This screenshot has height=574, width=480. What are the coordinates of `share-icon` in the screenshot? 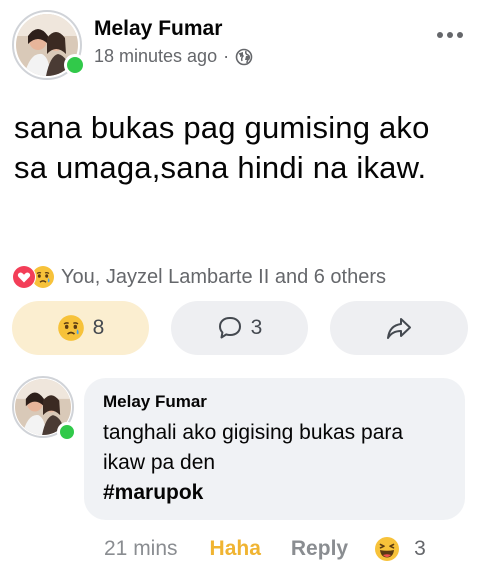 It's located at (399, 328).